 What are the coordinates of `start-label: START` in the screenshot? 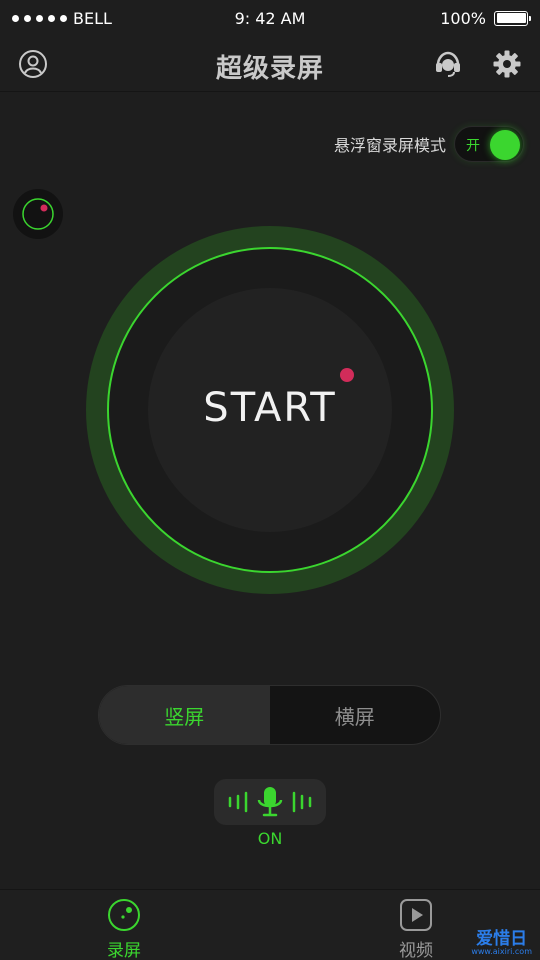 It's located at (270, 408).